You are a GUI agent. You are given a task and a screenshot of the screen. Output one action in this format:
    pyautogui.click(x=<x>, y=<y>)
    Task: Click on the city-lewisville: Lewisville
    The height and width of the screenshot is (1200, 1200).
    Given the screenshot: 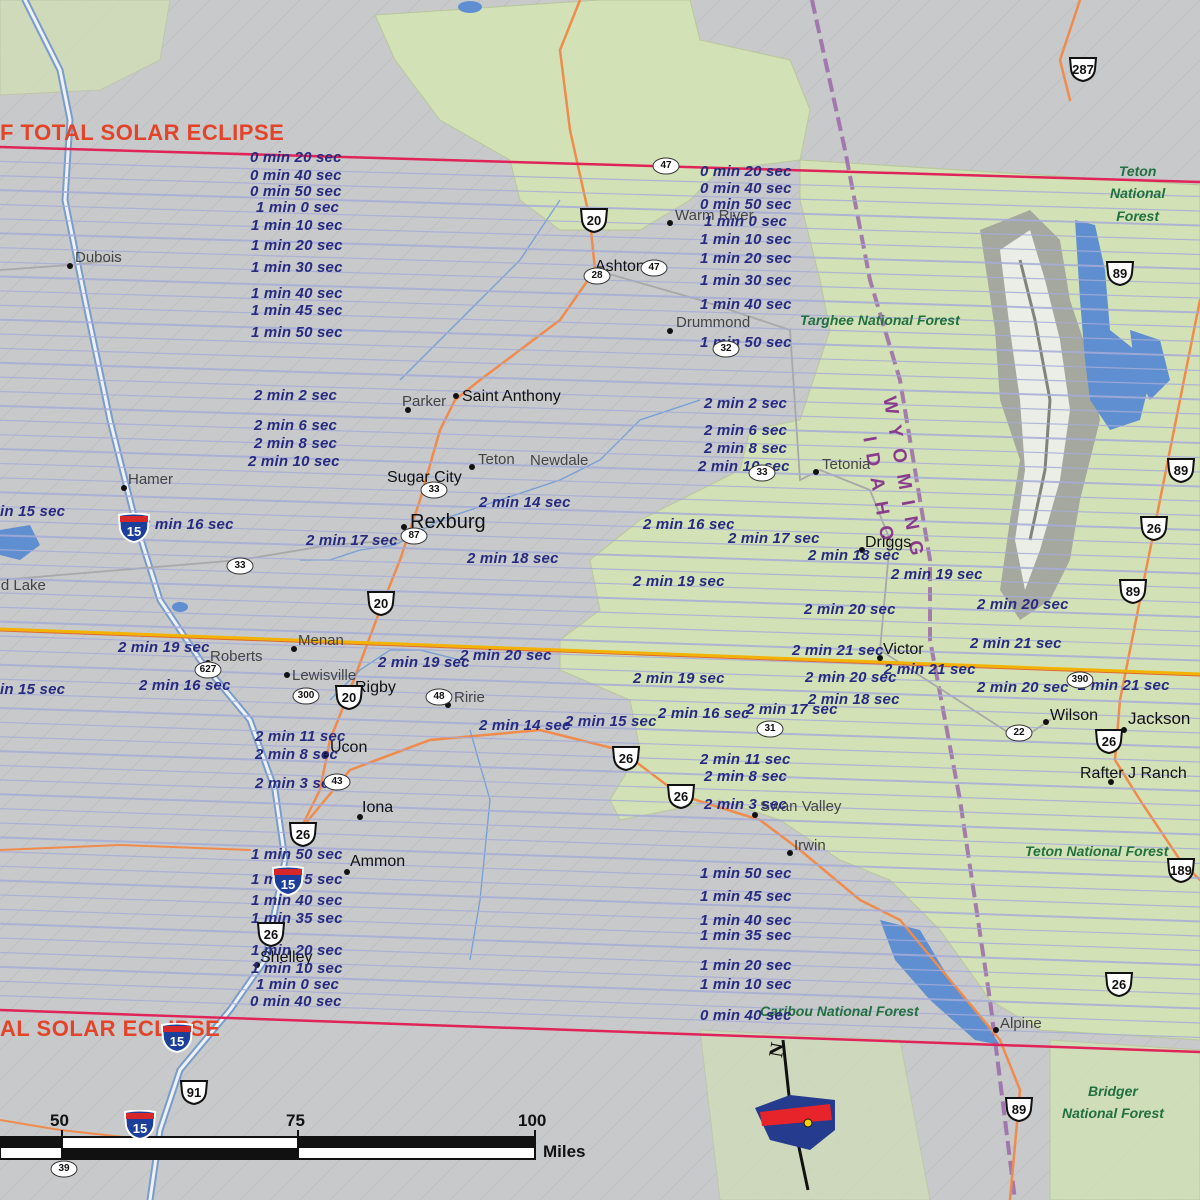 What is the action you would take?
    pyautogui.click(x=324, y=675)
    